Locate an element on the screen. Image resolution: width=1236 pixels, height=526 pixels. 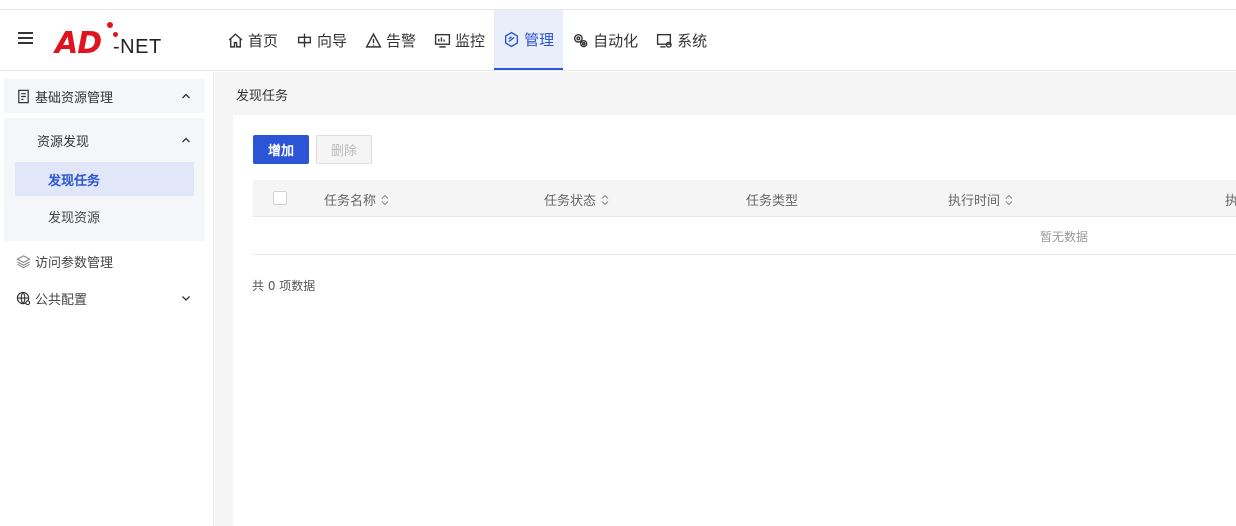
nav-item-automation: 自动化 is located at coordinates (605, 40).